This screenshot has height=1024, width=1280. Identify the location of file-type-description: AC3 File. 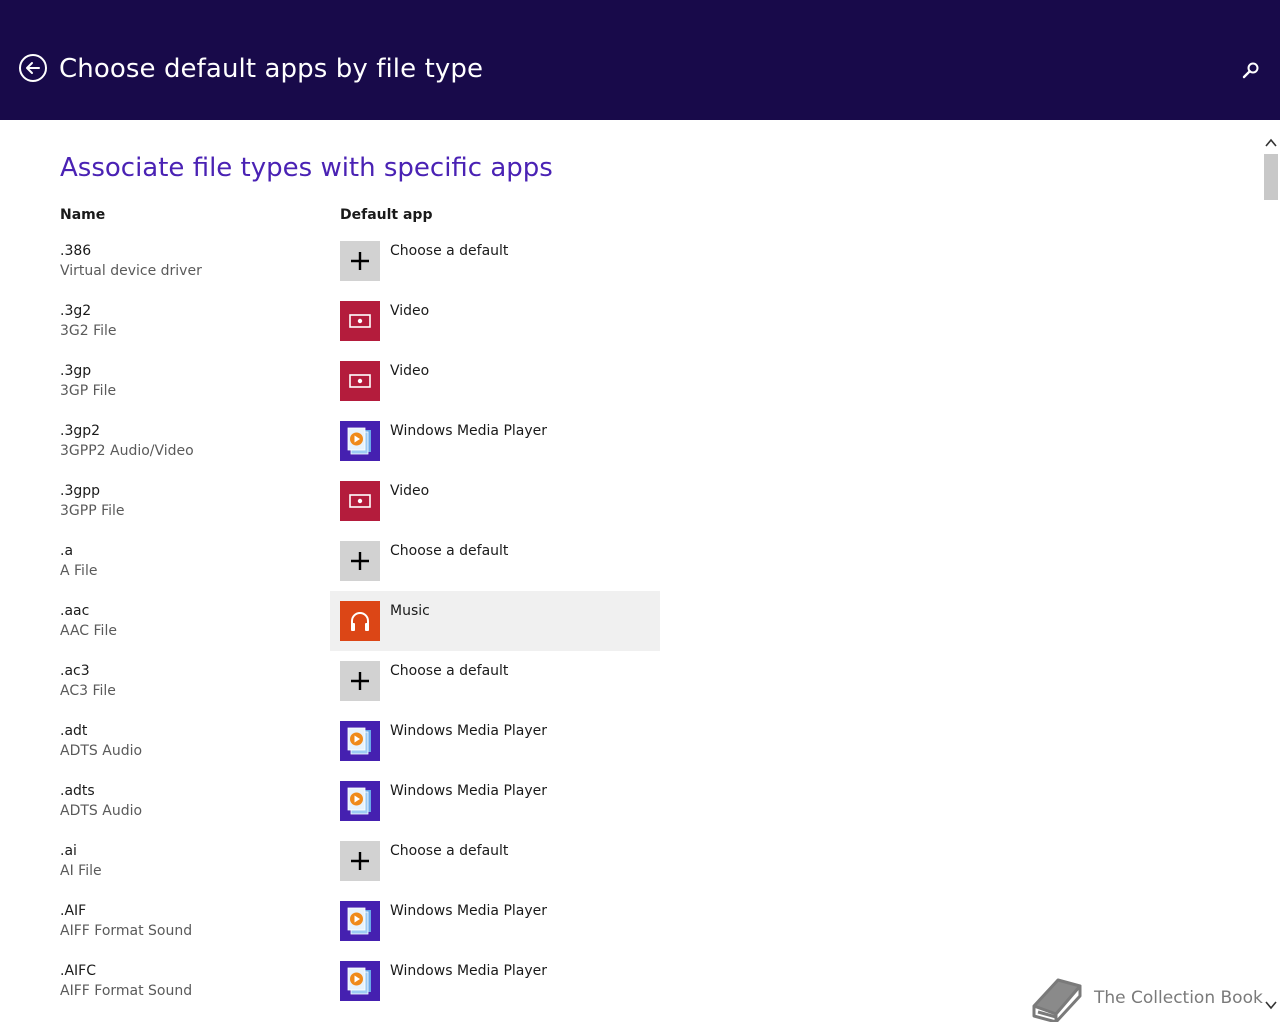
(88, 691).